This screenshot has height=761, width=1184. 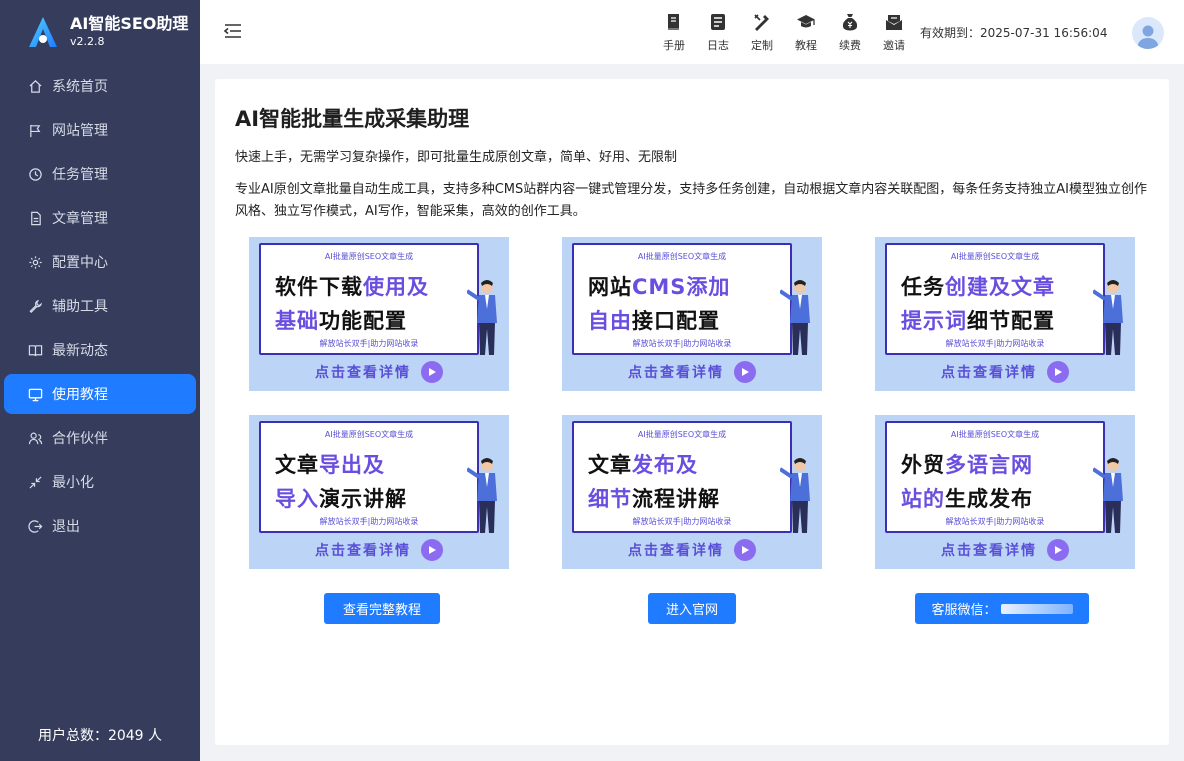 What do you see at coordinates (35, 218) in the screenshot?
I see `document-icon` at bounding box center [35, 218].